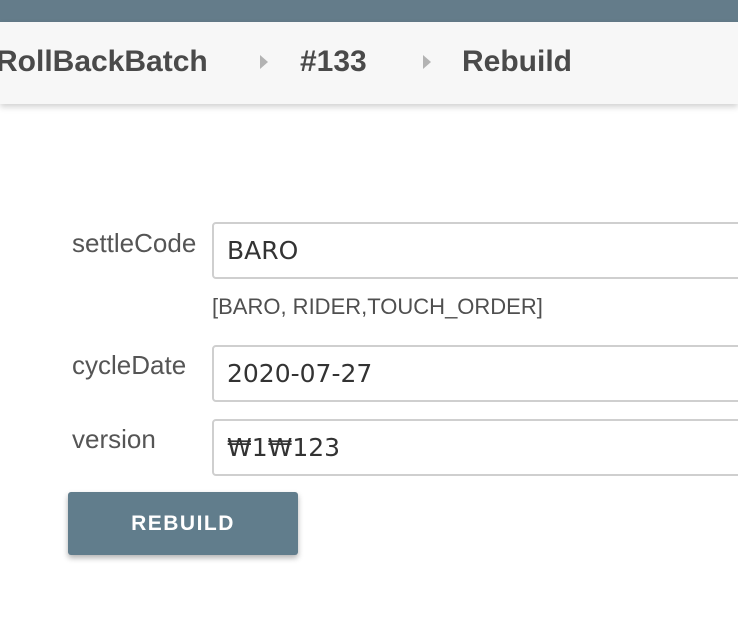 Image resolution: width=738 pixels, height=640 pixels. Describe the element at coordinates (114, 439) in the screenshot. I see `version-label: version` at that location.